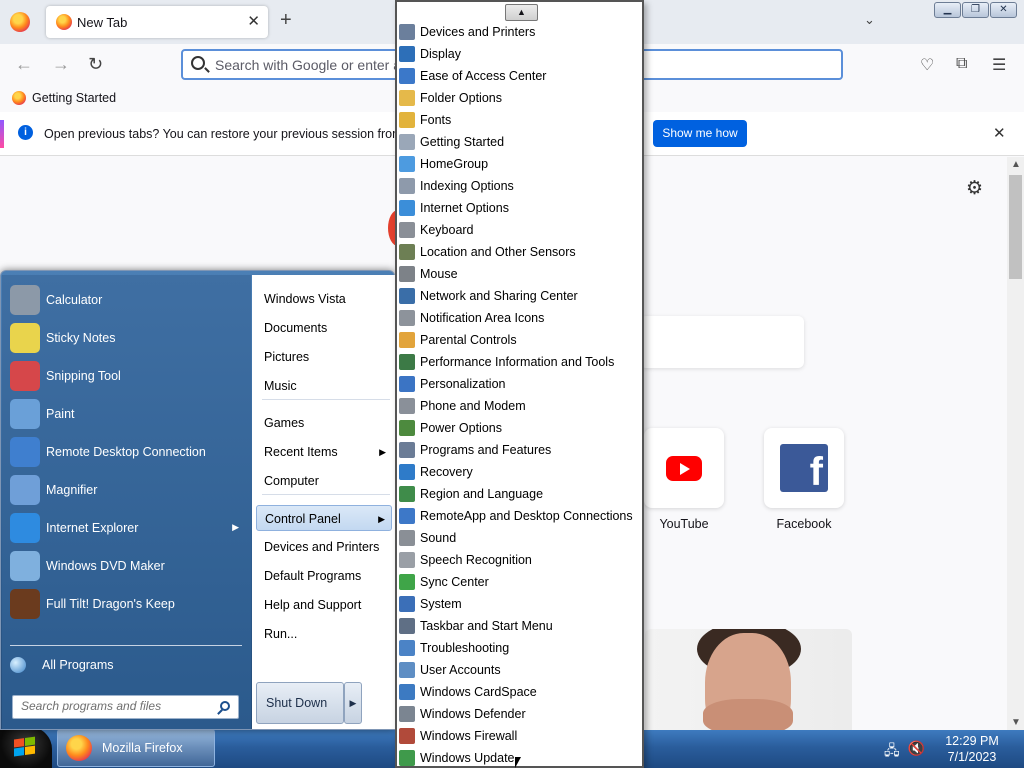  What do you see at coordinates (804, 479) in the screenshot?
I see `shortcut-facebook: f Facebook` at bounding box center [804, 479].